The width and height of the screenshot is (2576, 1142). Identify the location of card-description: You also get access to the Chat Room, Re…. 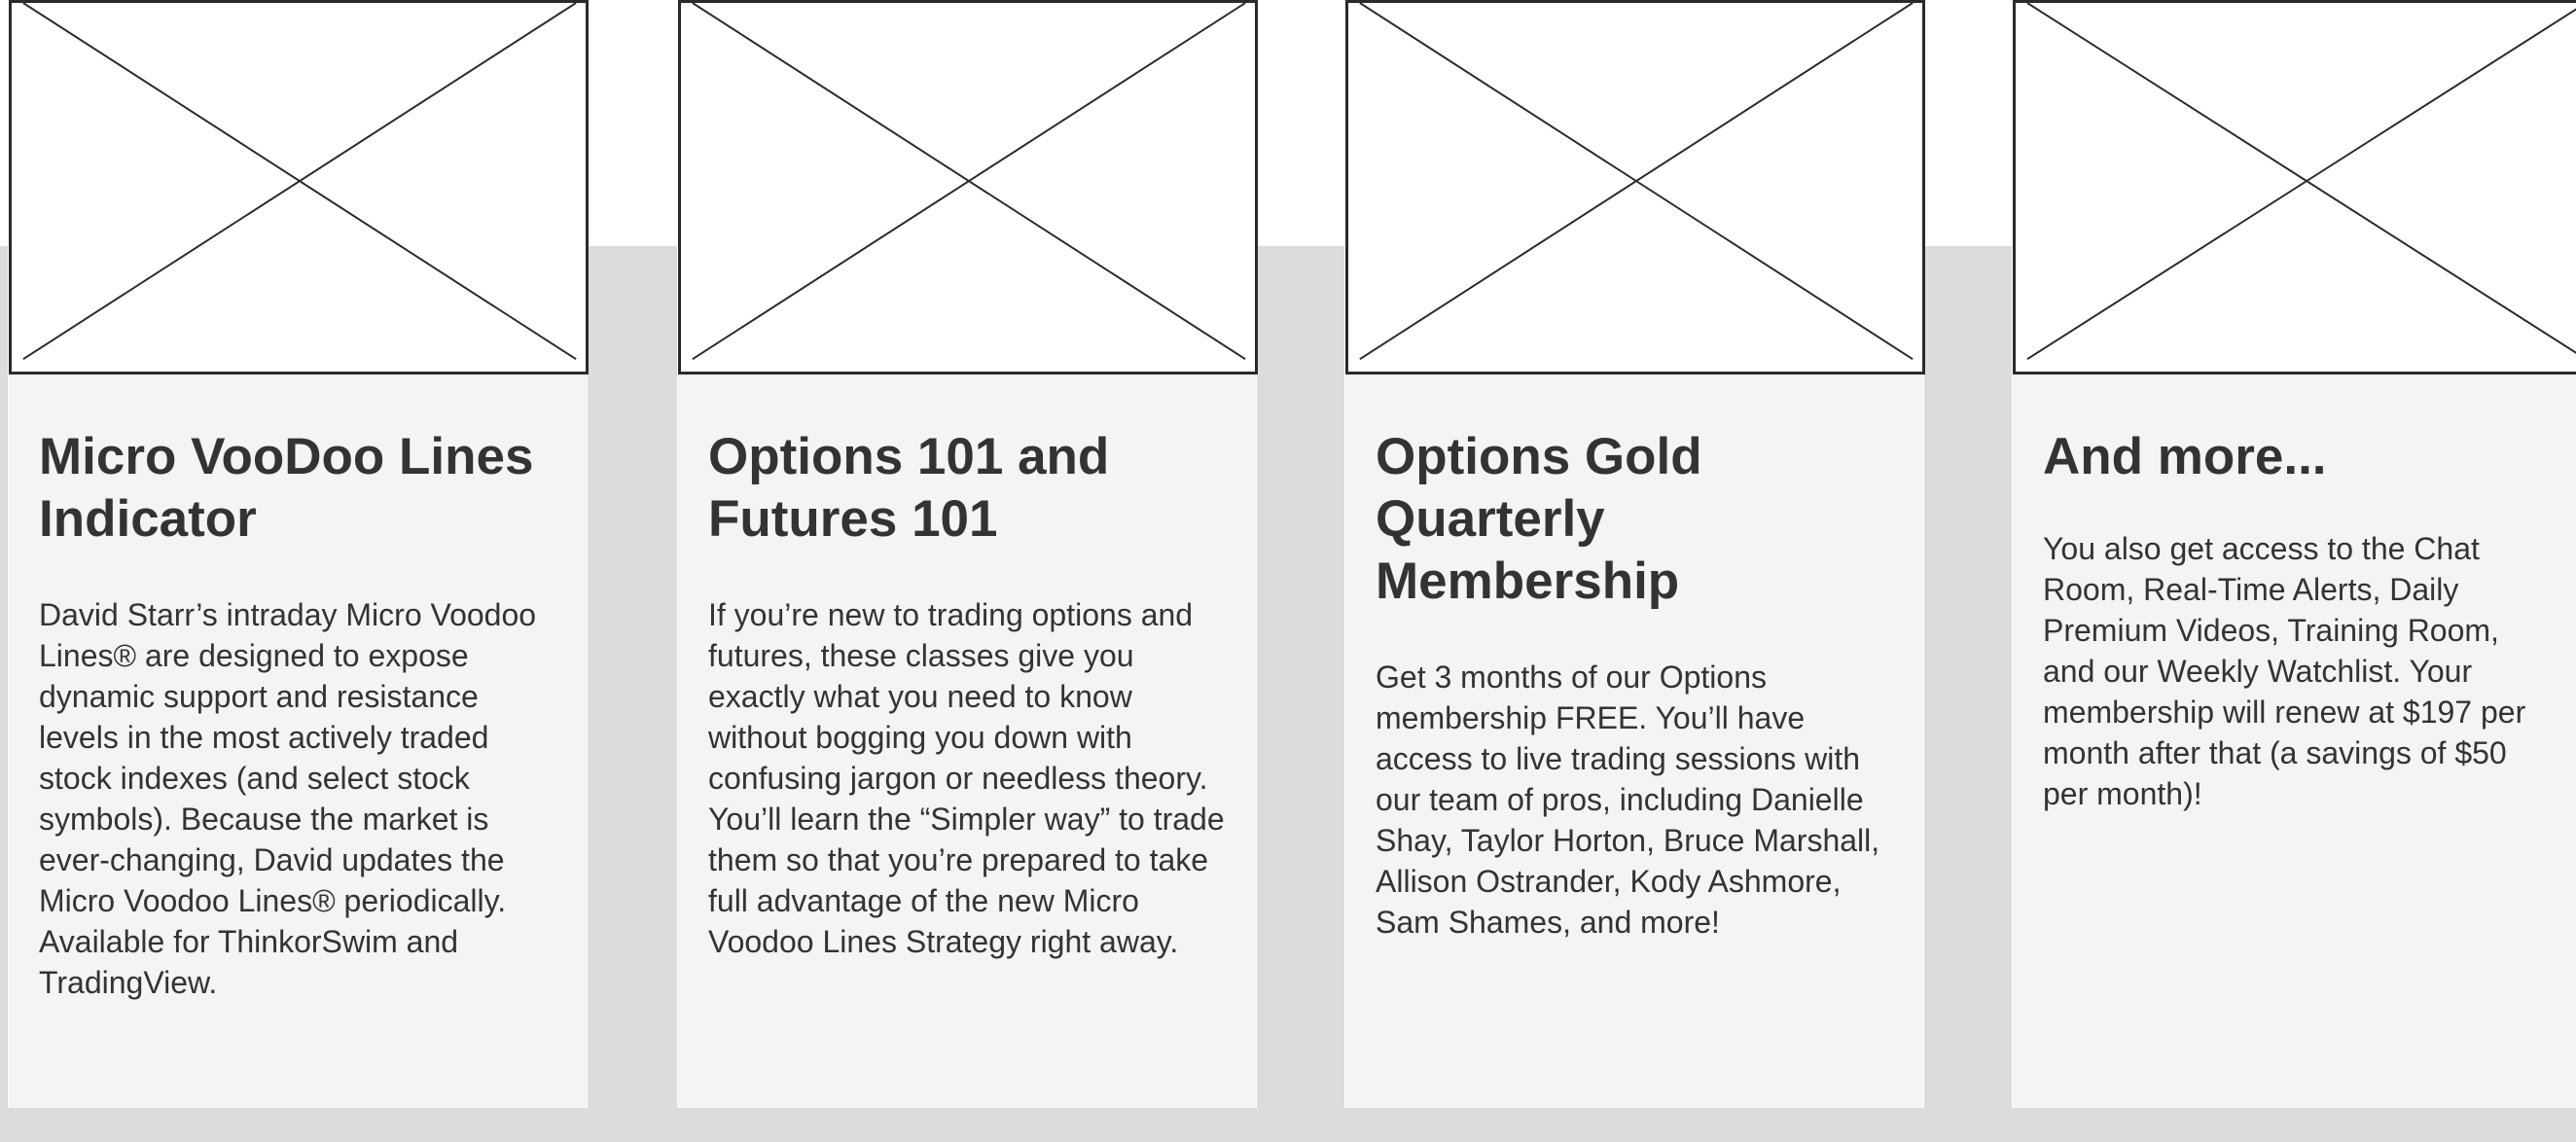
(2284, 671).